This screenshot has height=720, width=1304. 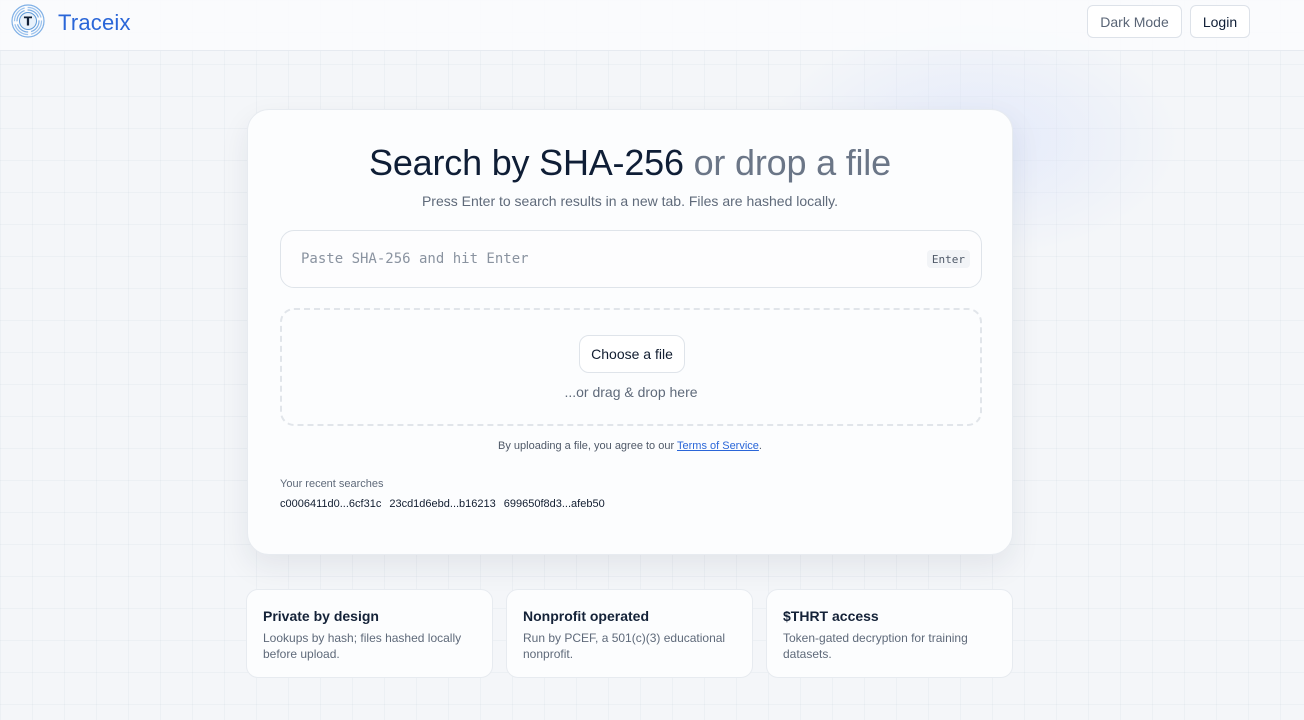 What do you see at coordinates (526, 162) in the screenshot?
I see `title-main: Search by SHA-256` at bounding box center [526, 162].